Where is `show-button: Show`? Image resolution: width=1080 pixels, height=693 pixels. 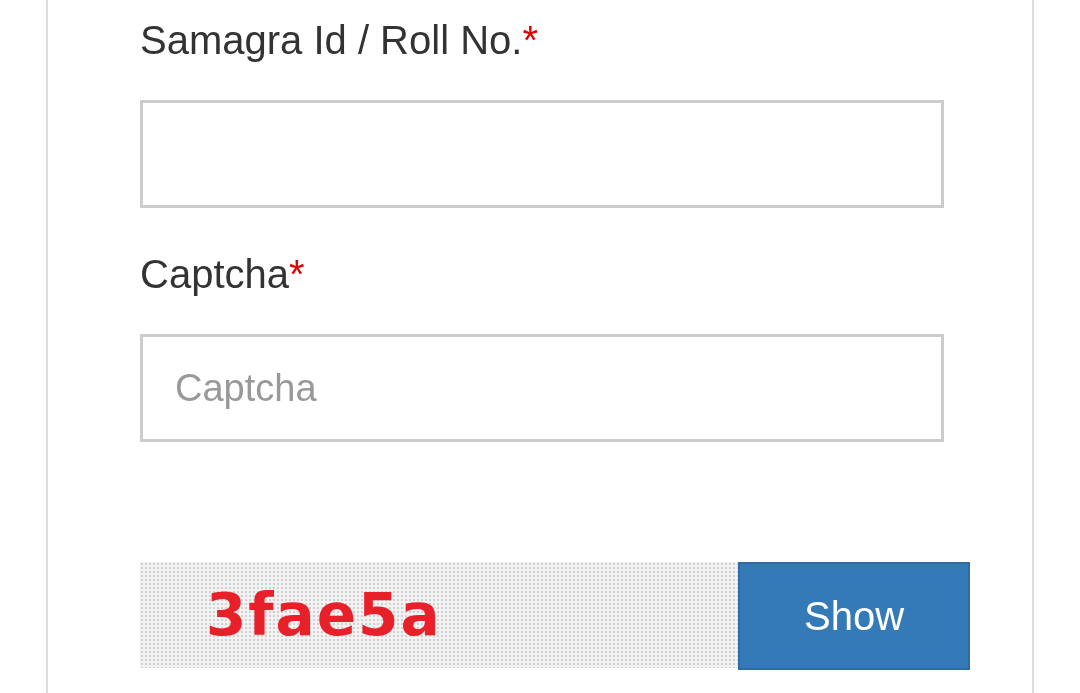 show-button: Show is located at coordinates (854, 616).